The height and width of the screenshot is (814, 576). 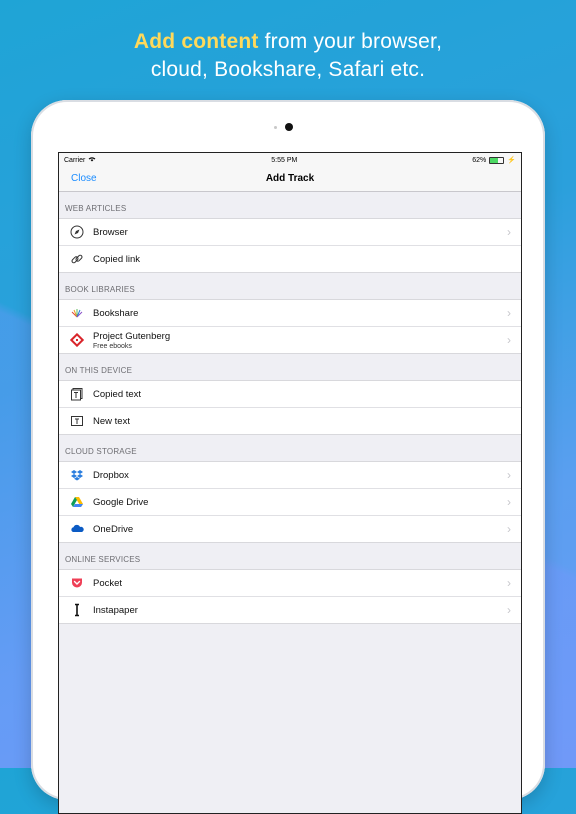 I want to click on pocket-icon, so click(x=77, y=583).